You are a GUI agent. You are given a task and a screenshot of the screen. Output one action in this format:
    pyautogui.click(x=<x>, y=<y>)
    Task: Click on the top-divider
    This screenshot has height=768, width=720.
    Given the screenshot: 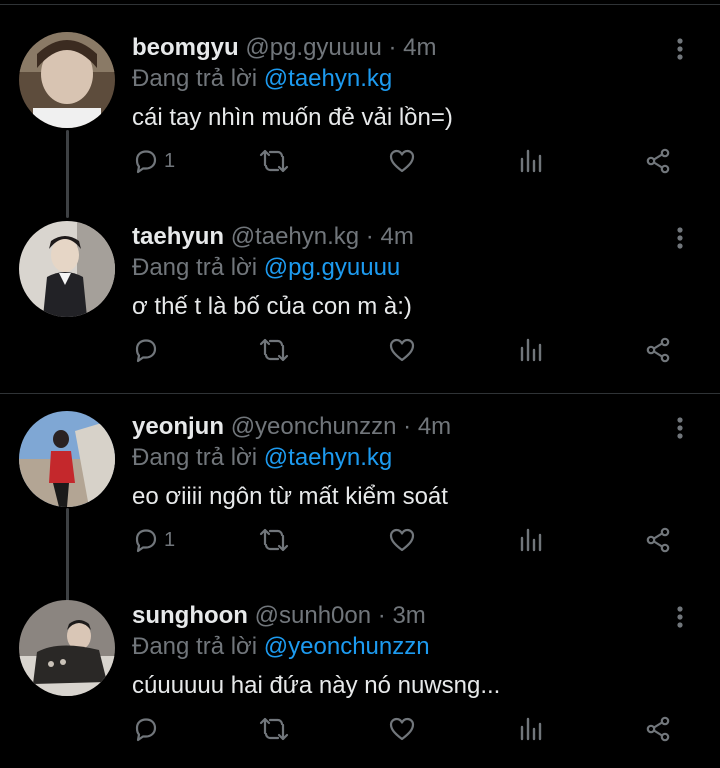 What is the action you would take?
    pyautogui.click(x=360, y=4)
    